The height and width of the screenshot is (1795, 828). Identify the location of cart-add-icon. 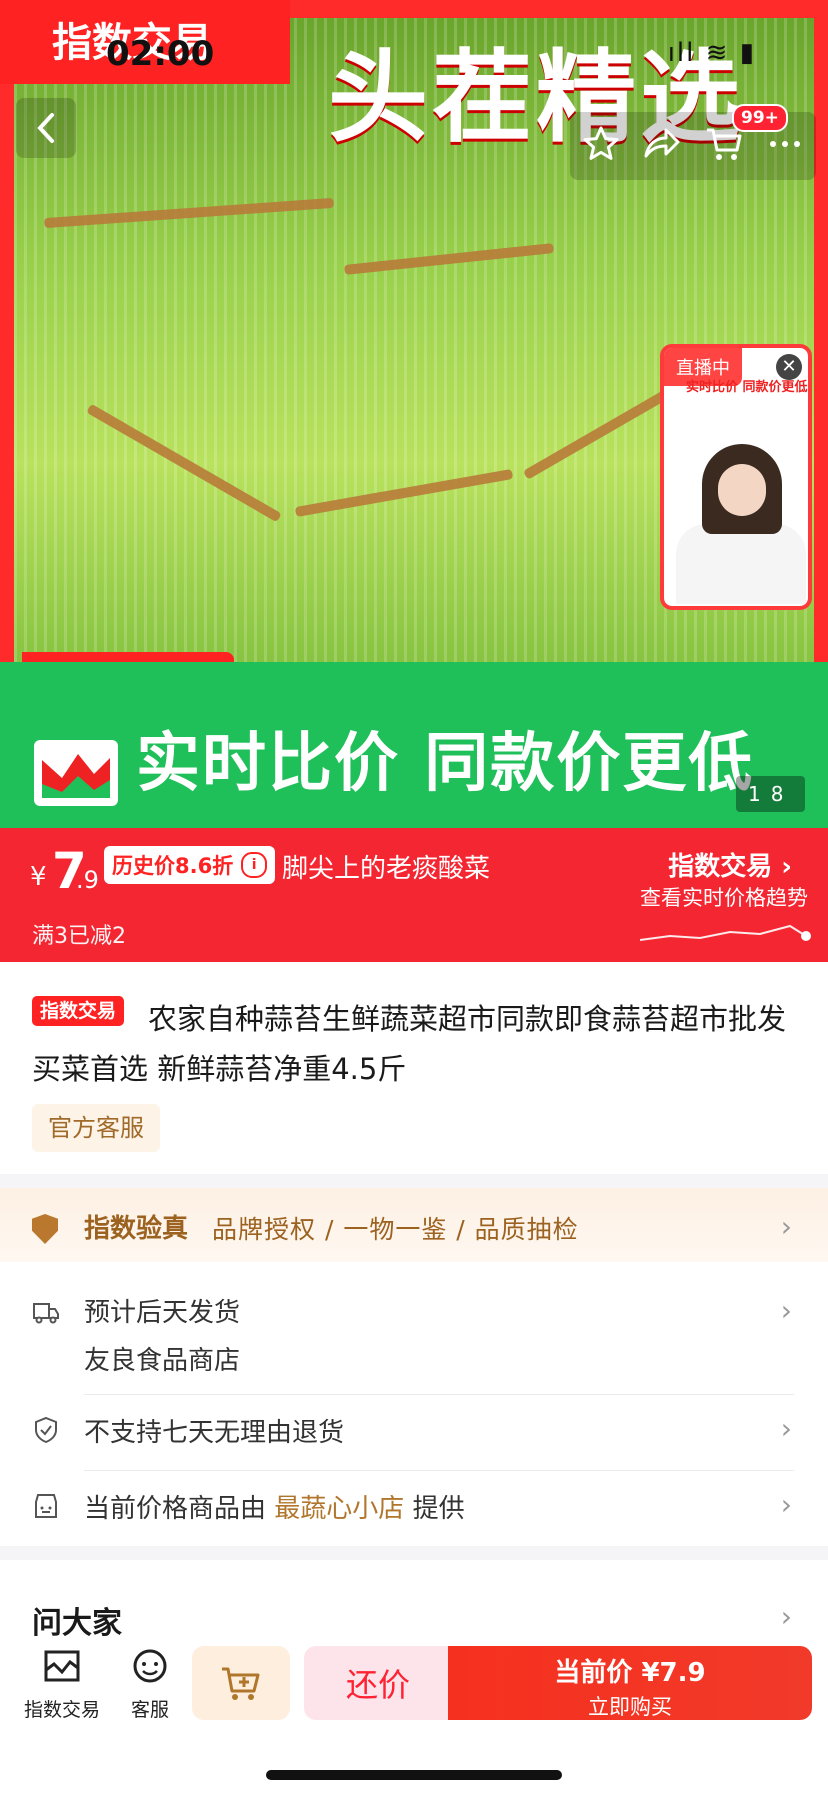
(241, 1683).